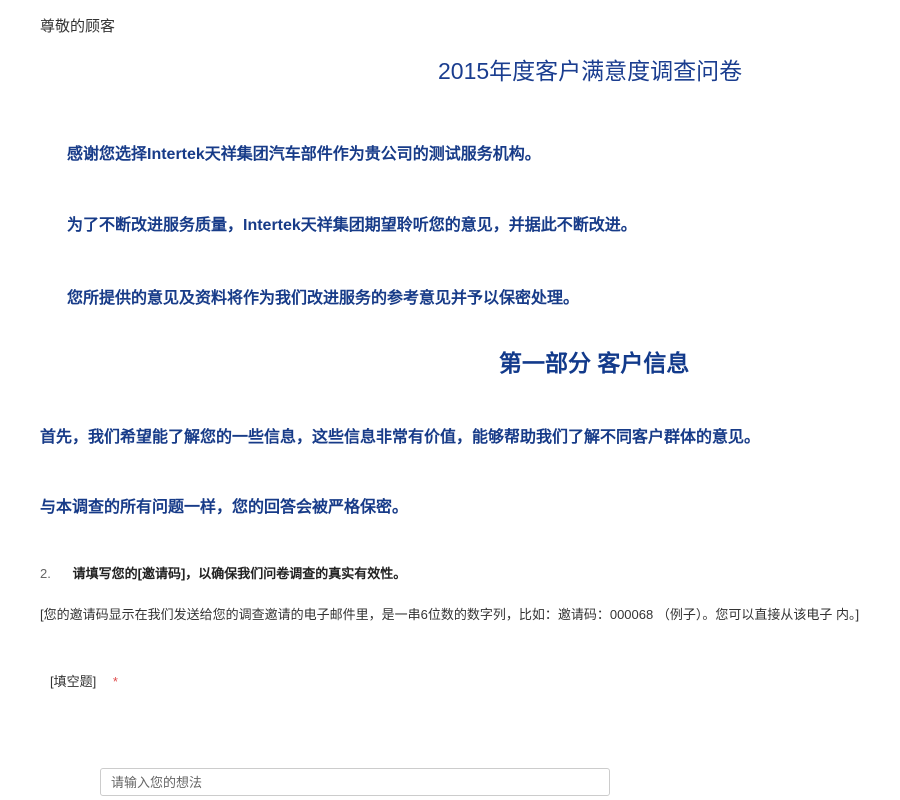  What do you see at coordinates (352, 225) in the screenshot?
I see `intro-text-2: 为了不断改进服务质量，Intertek天祥集团期望聆听您的意见，并据此不断改进。` at bounding box center [352, 225].